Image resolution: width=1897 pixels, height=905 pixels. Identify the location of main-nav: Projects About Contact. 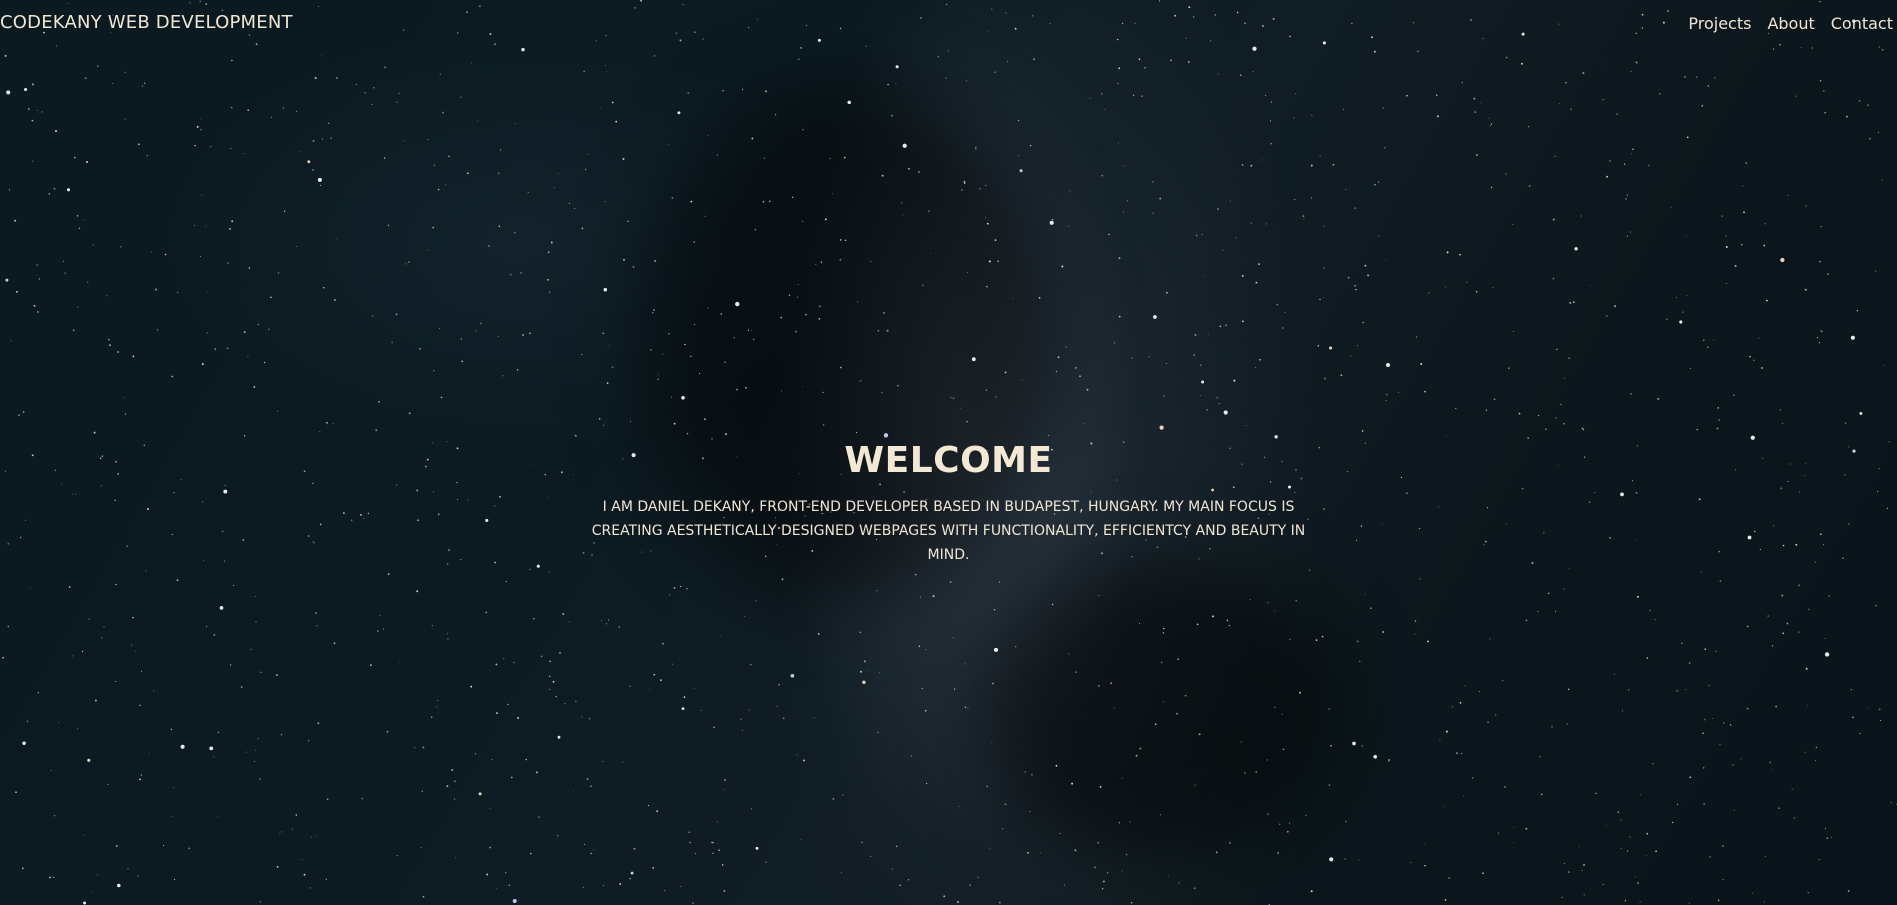
(1790, 23).